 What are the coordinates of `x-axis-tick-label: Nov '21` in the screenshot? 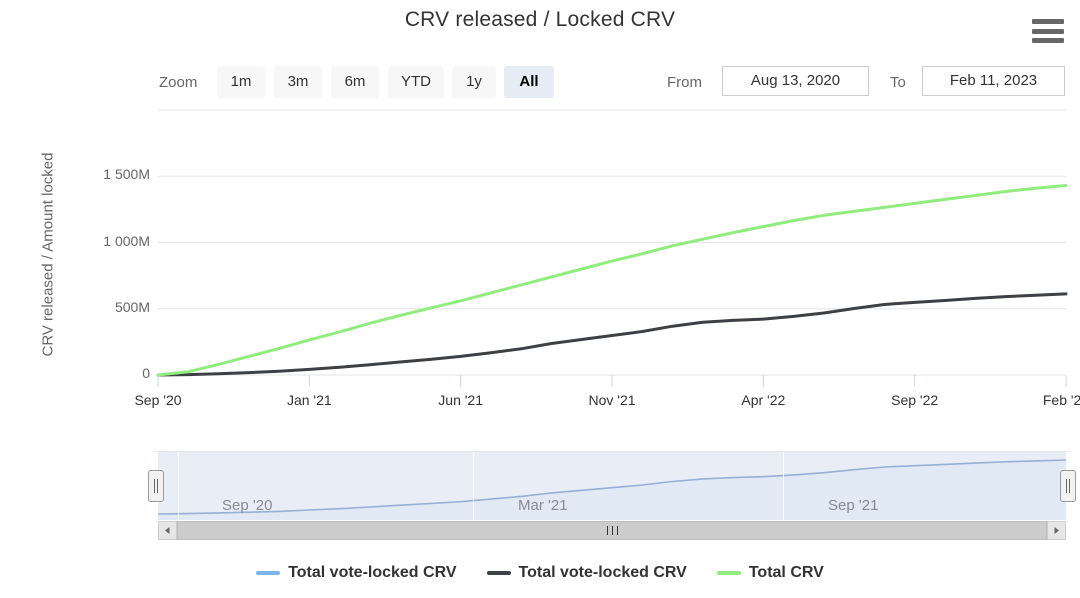 It's located at (612, 400).